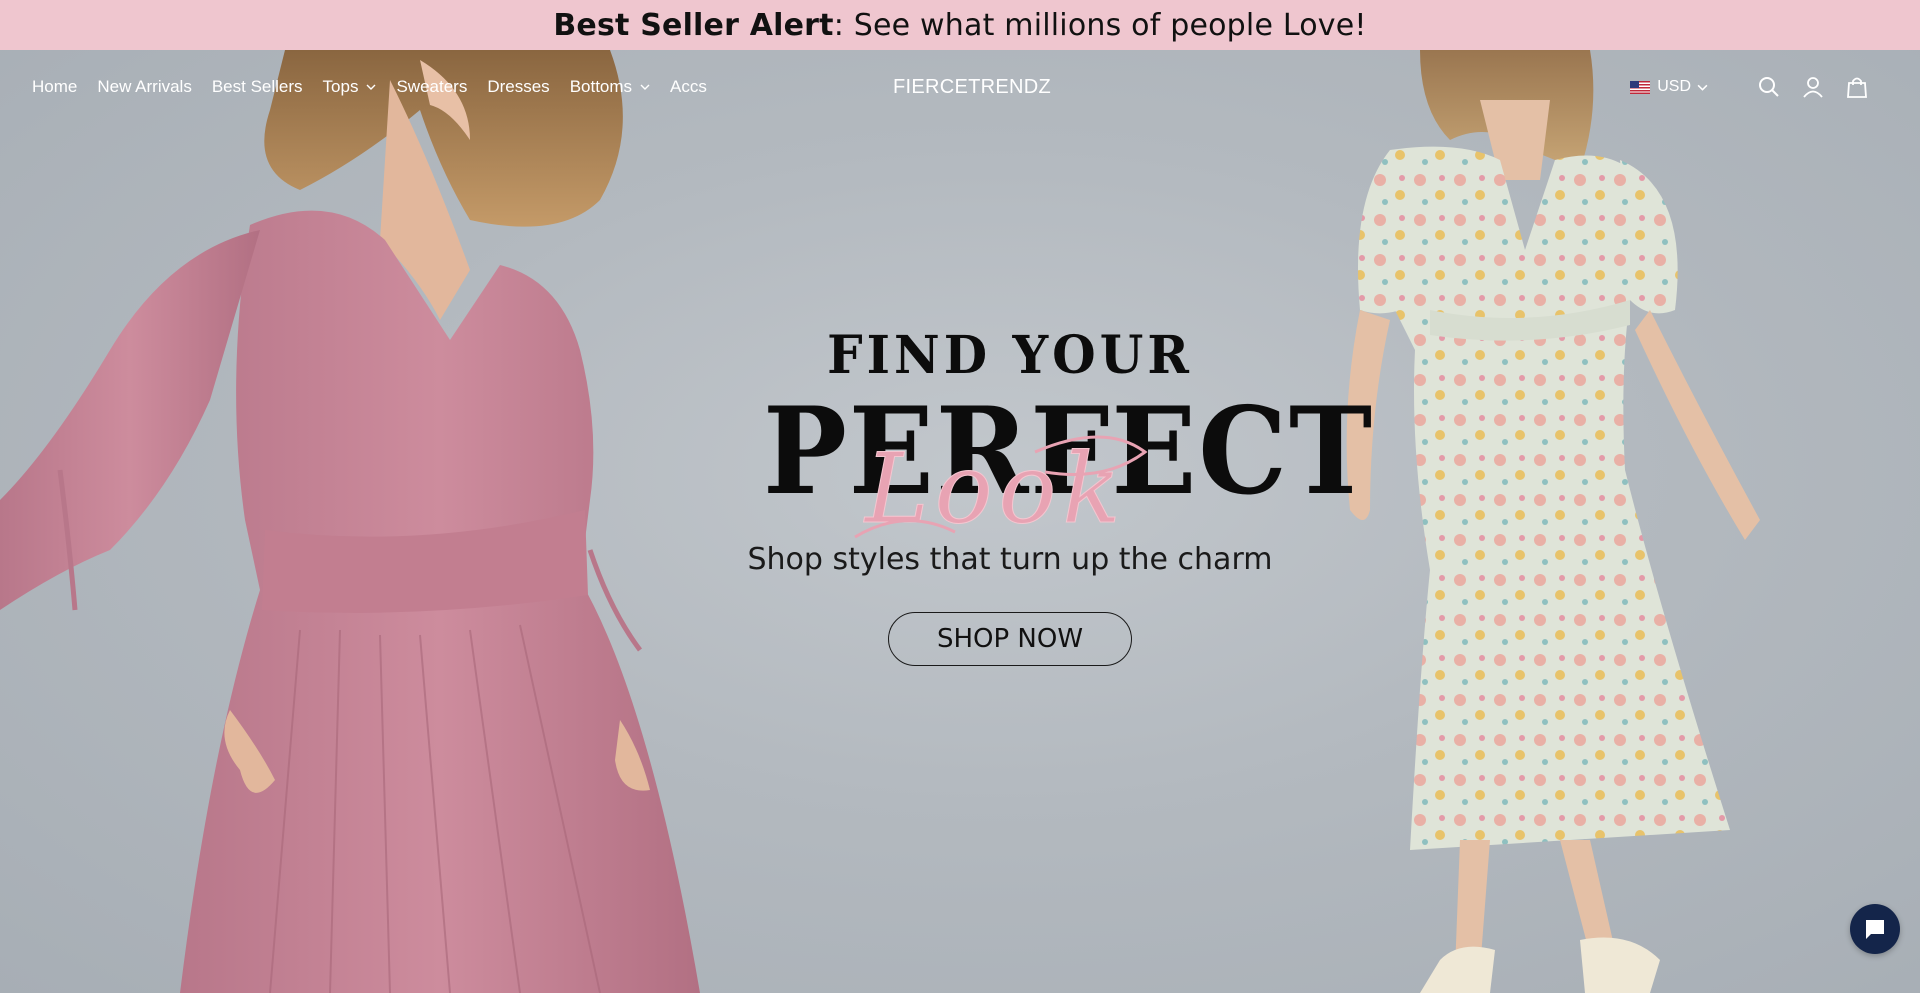 The height and width of the screenshot is (993, 1920). I want to click on chat-icon, so click(1875, 929).